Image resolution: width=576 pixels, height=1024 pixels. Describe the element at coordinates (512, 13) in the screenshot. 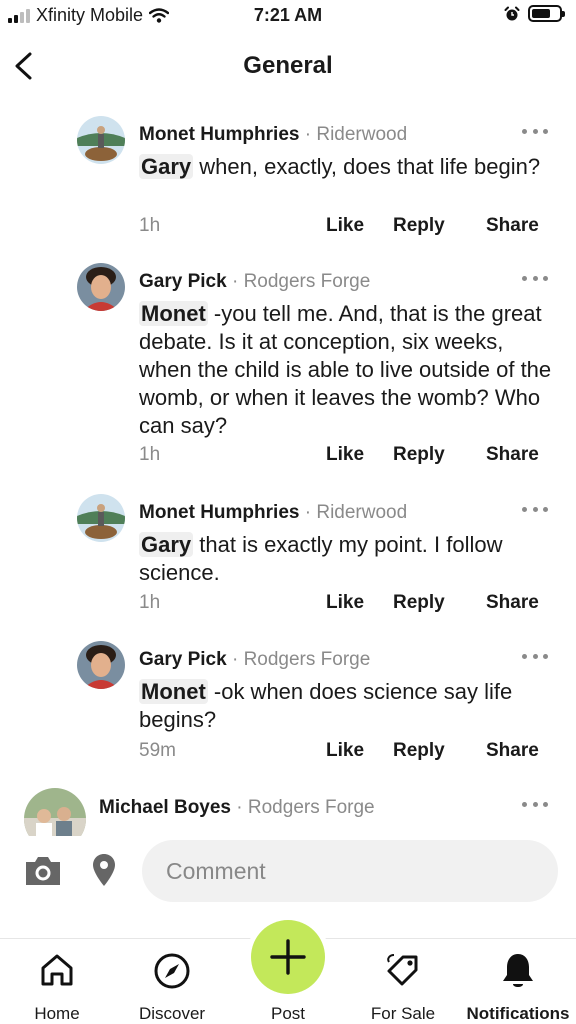

I see `alarm-icon` at that location.